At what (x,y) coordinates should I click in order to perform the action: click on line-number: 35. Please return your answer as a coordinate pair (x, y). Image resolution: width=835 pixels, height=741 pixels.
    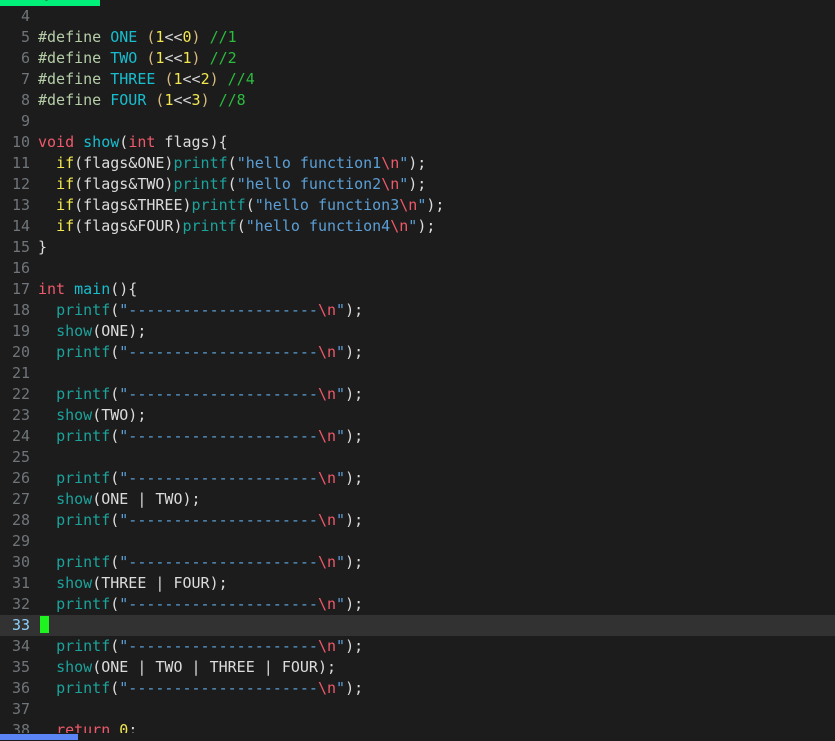
    Looking at the image, I should click on (20, 667).